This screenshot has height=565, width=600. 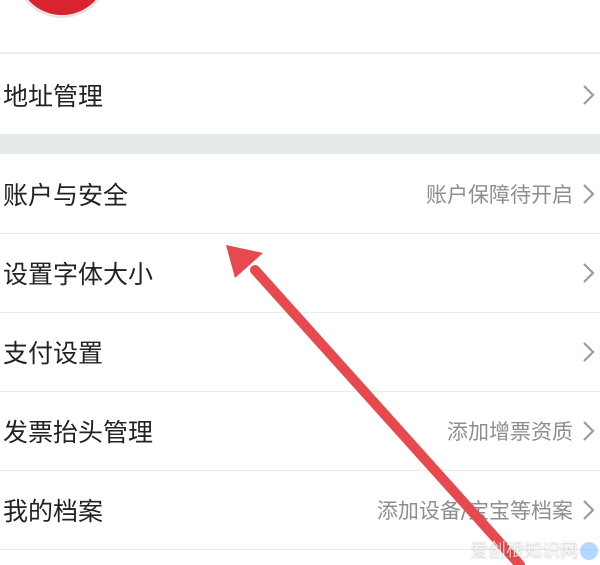 I want to click on row-value: 添加设备/宝宝等档案, so click(x=474, y=511).